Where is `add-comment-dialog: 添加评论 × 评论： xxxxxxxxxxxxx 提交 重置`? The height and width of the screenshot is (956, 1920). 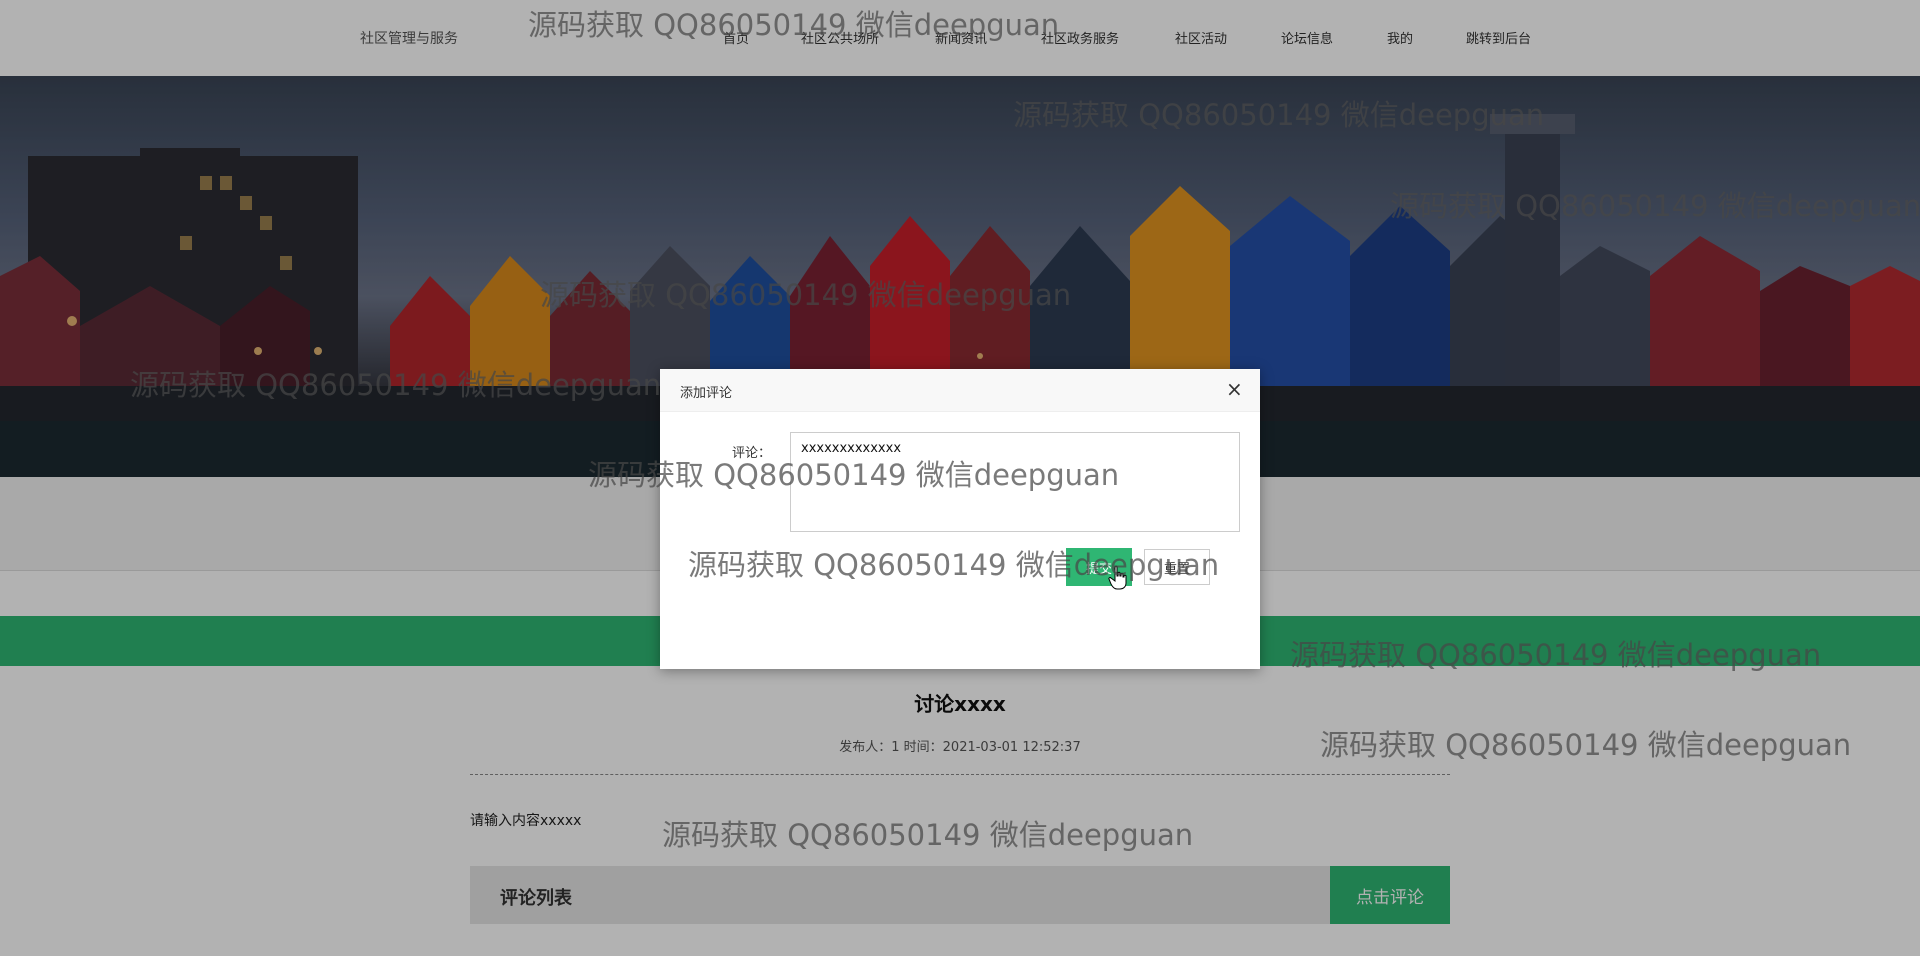
add-comment-dialog: 添加评论 × 评论： xxxxxxxxxxxxx 提交 重置 is located at coordinates (960, 519).